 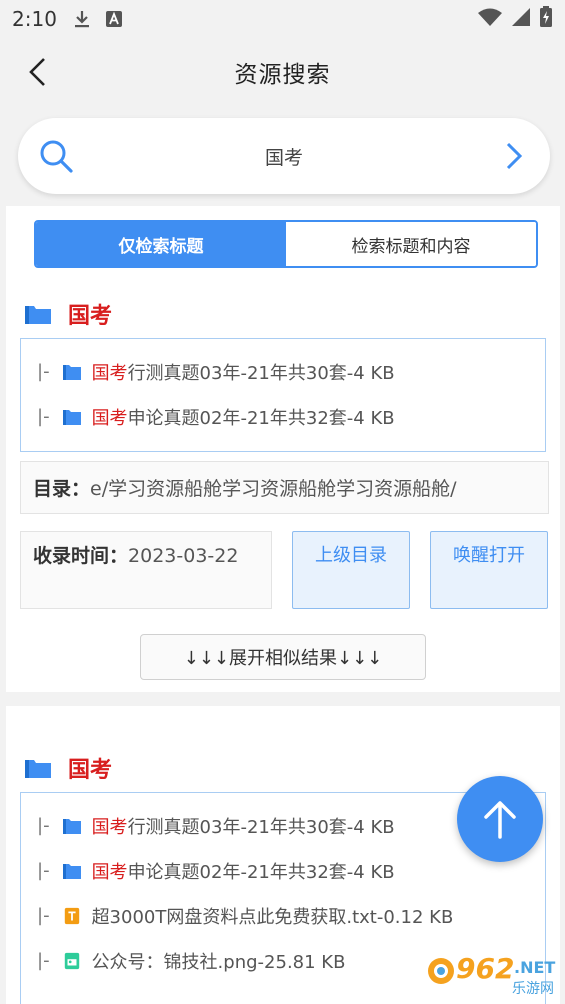 I want to click on directory-value: e/学习资源船舱学习资源船舱学习资源船舱/, so click(x=273, y=489).